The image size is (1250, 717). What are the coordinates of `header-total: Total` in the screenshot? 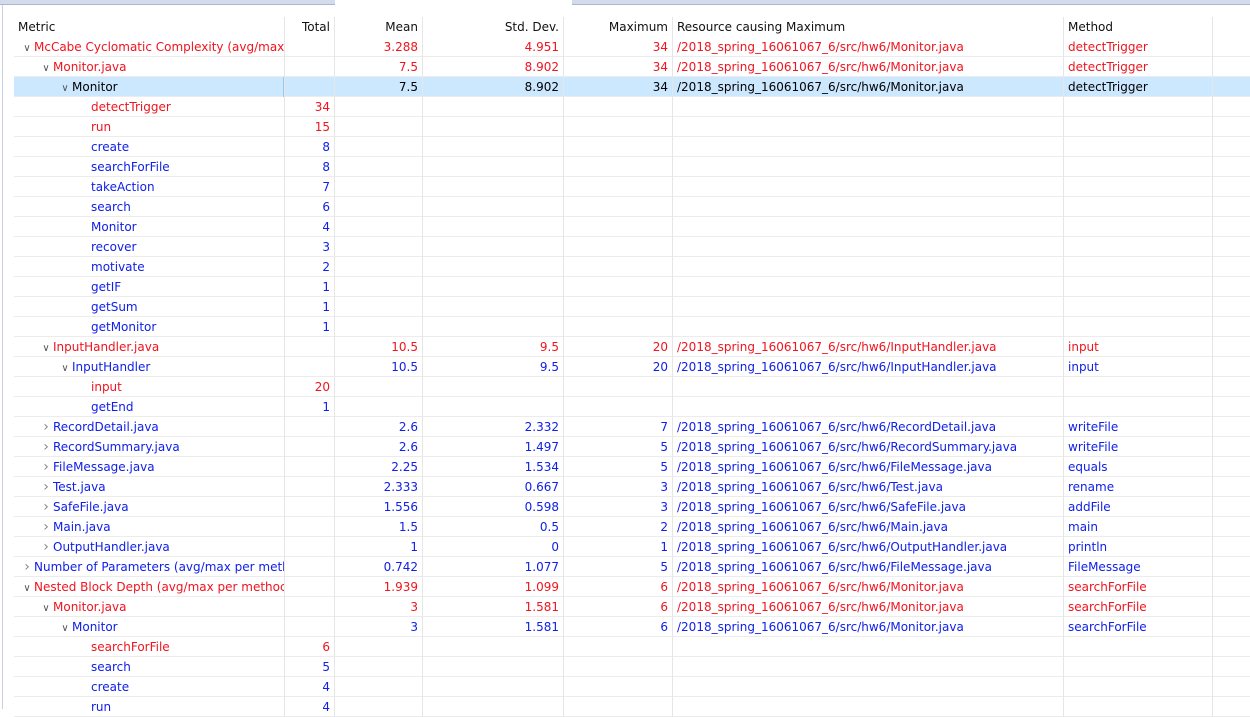 It's located at (309, 27).